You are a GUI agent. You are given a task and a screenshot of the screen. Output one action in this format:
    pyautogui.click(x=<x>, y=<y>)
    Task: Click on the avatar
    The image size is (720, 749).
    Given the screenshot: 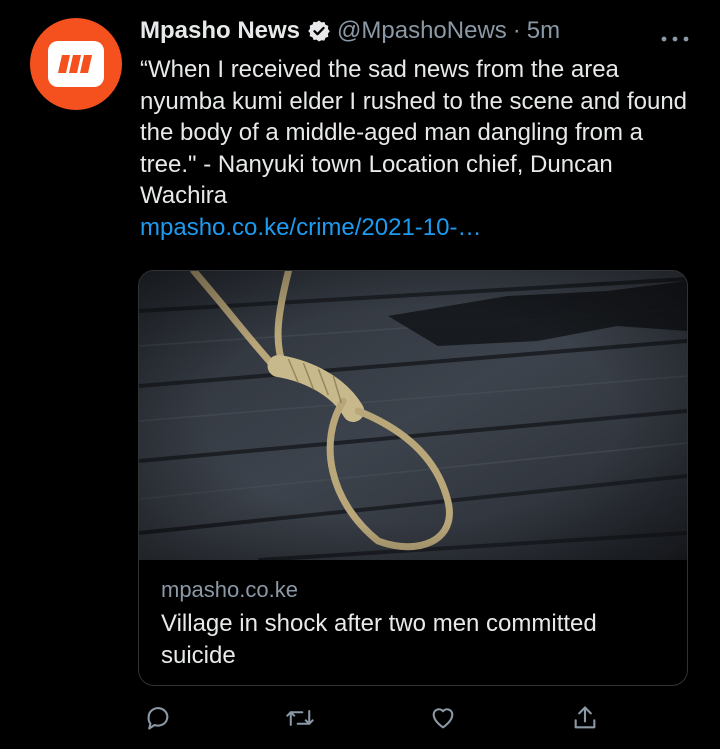 What is the action you would take?
    pyautogui.click(x=76, y=64)
    